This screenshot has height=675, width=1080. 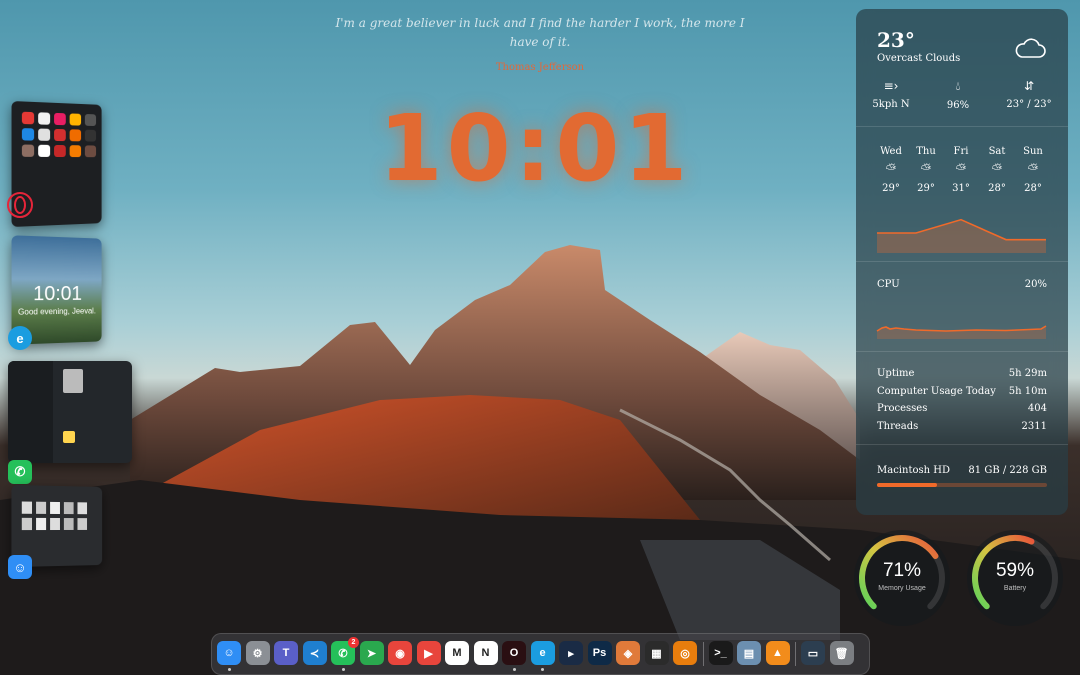 I want to click on youtube-icon: ▶, so click(x=428, y=653).